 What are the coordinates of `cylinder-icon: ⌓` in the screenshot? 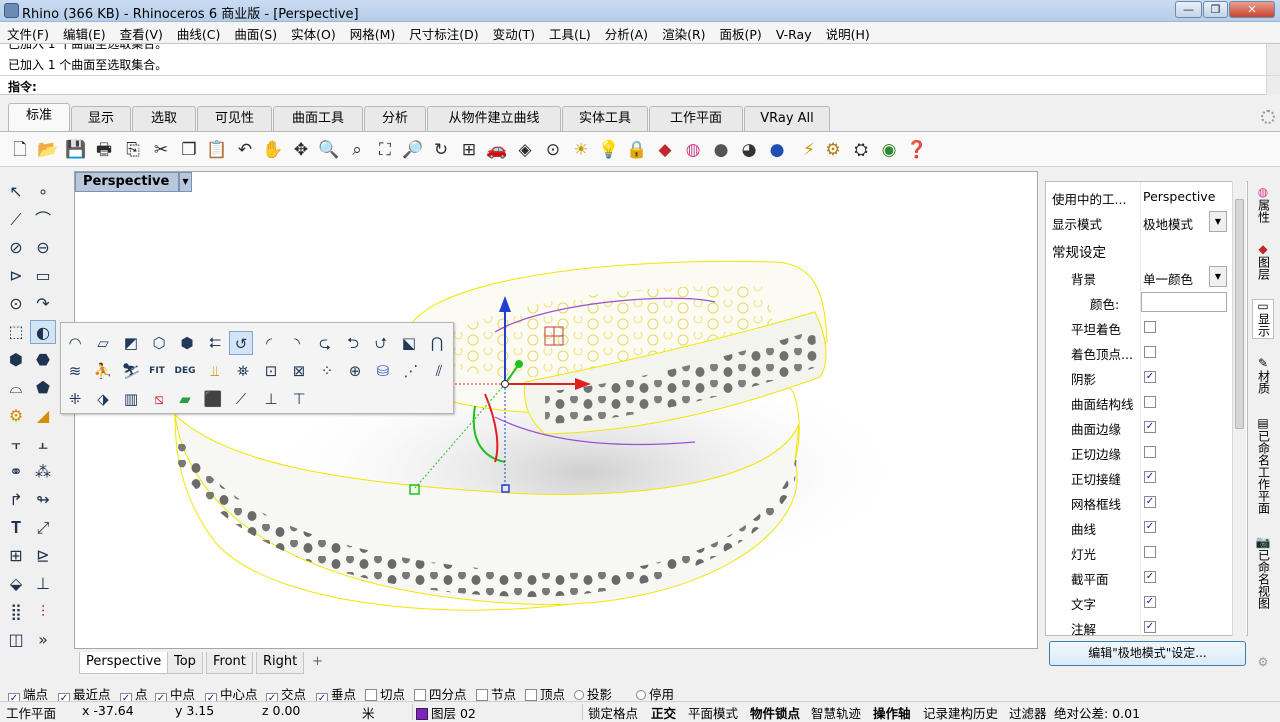 It's located at (16, 388).